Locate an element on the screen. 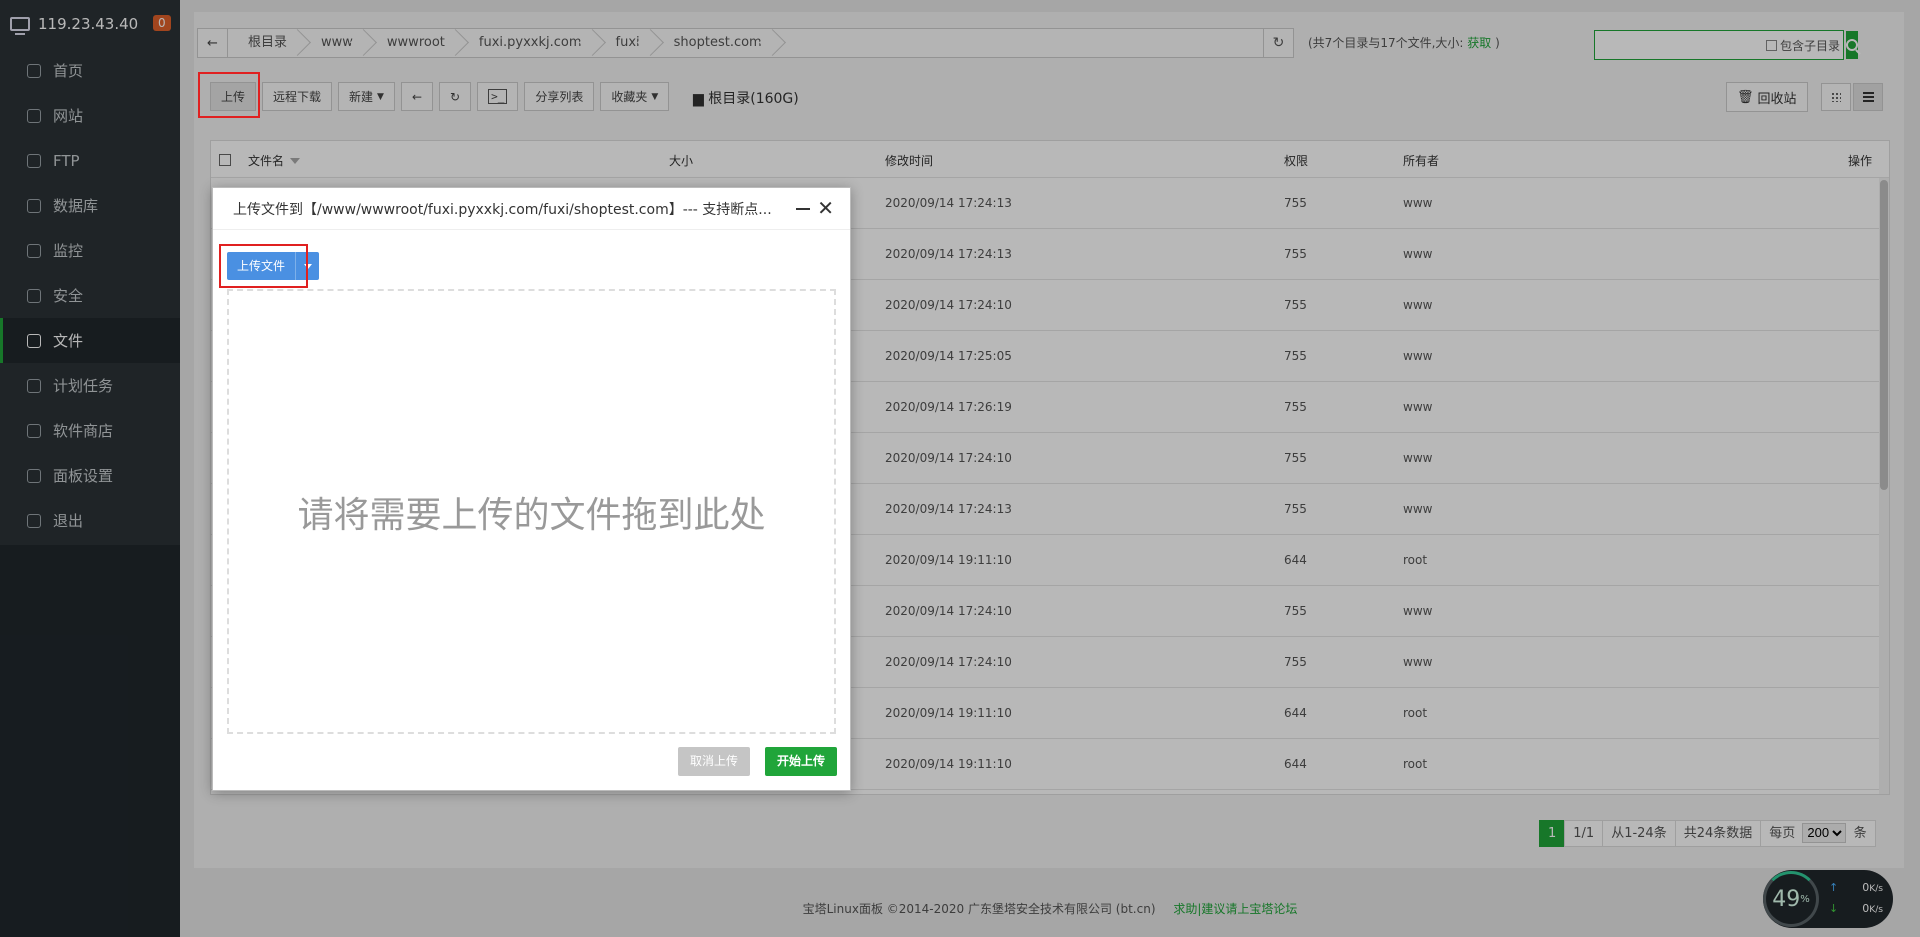 The width and height of the screenshot is (1920, 937). sidebar-item-3: 数据库 is located at coordinates (90, 205).